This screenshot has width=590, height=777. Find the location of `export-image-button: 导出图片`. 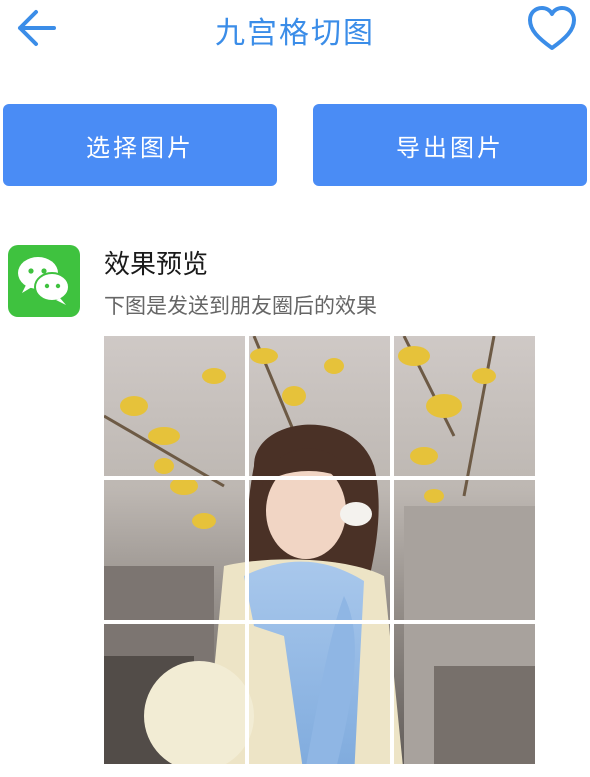

export-image-button: 导出图片 is located at coordinates (450, 145).